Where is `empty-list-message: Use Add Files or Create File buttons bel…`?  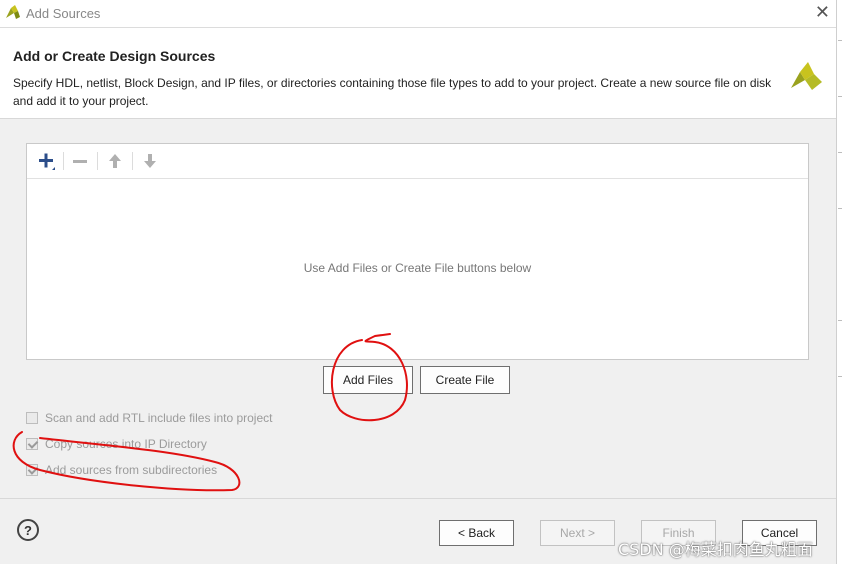
empty-list-message: Use Add Files or Create File buttons bel… is located at coordinates (417, 268).